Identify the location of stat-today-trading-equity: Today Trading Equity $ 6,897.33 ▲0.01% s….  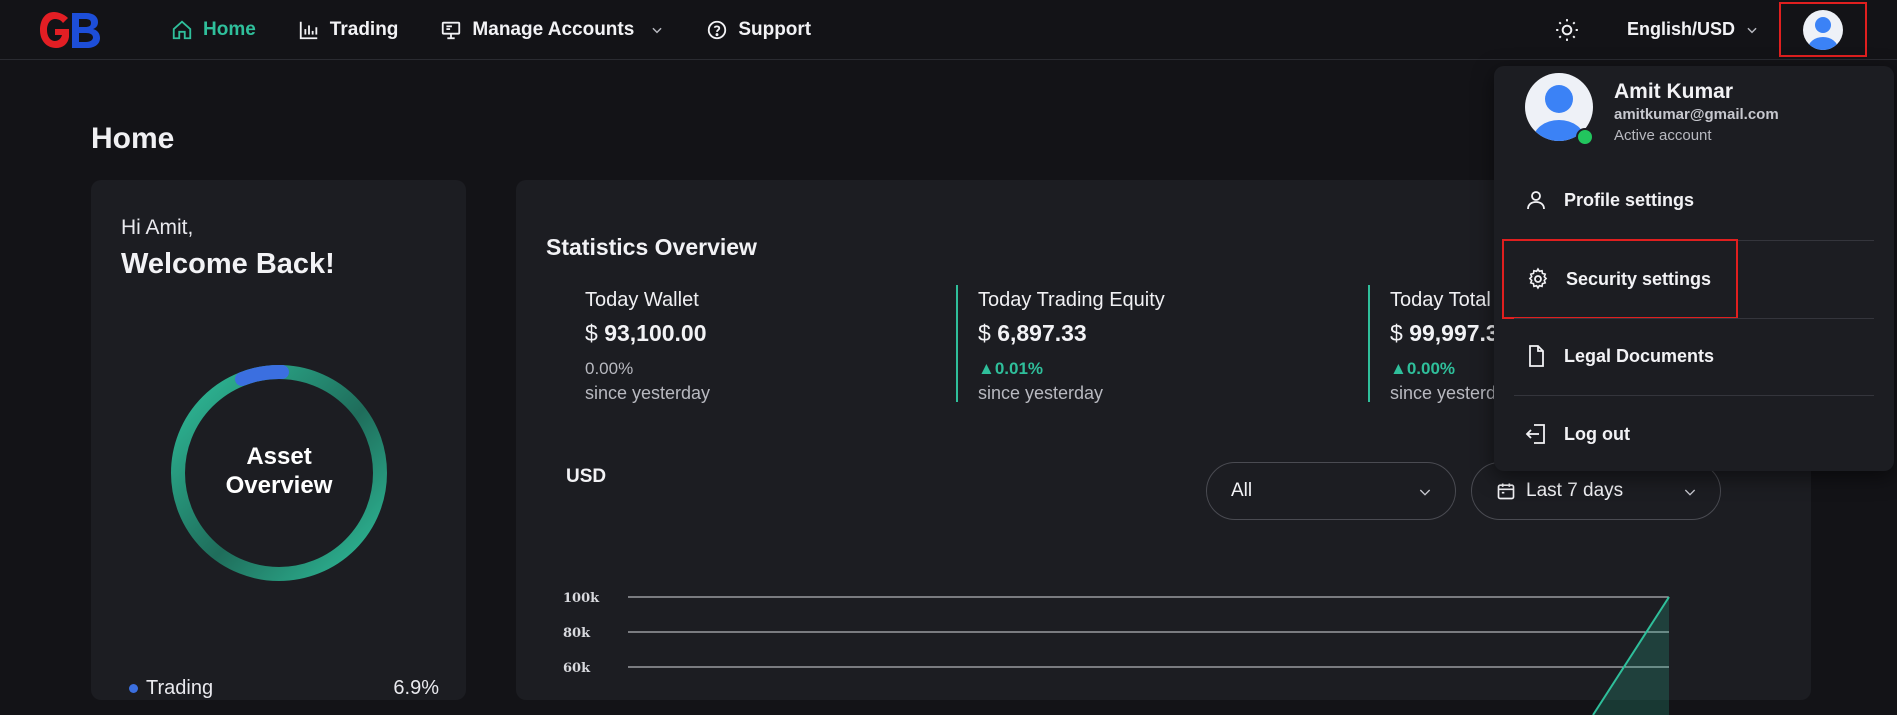
(1060, 344).